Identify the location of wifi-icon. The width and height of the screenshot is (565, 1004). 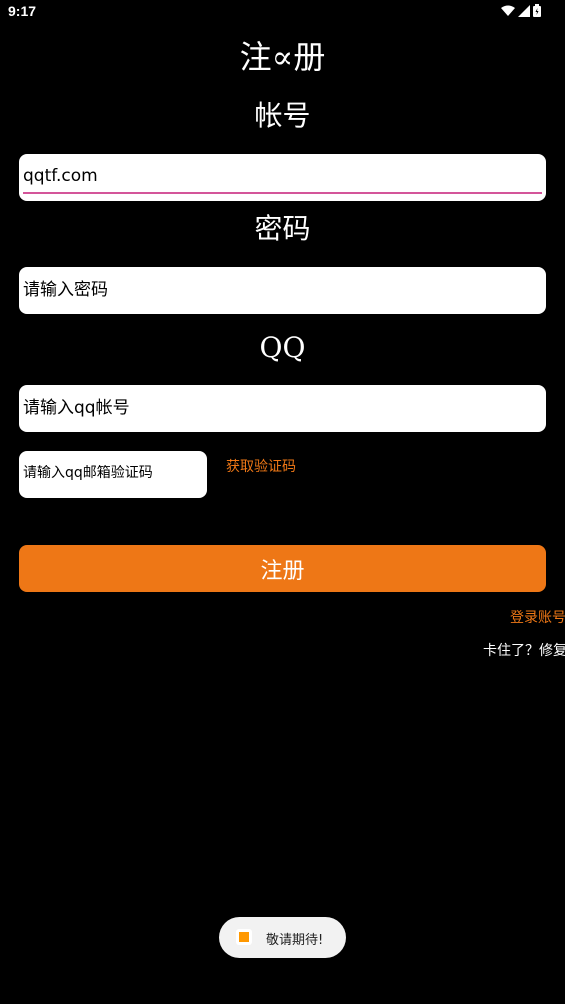
(508, 10).